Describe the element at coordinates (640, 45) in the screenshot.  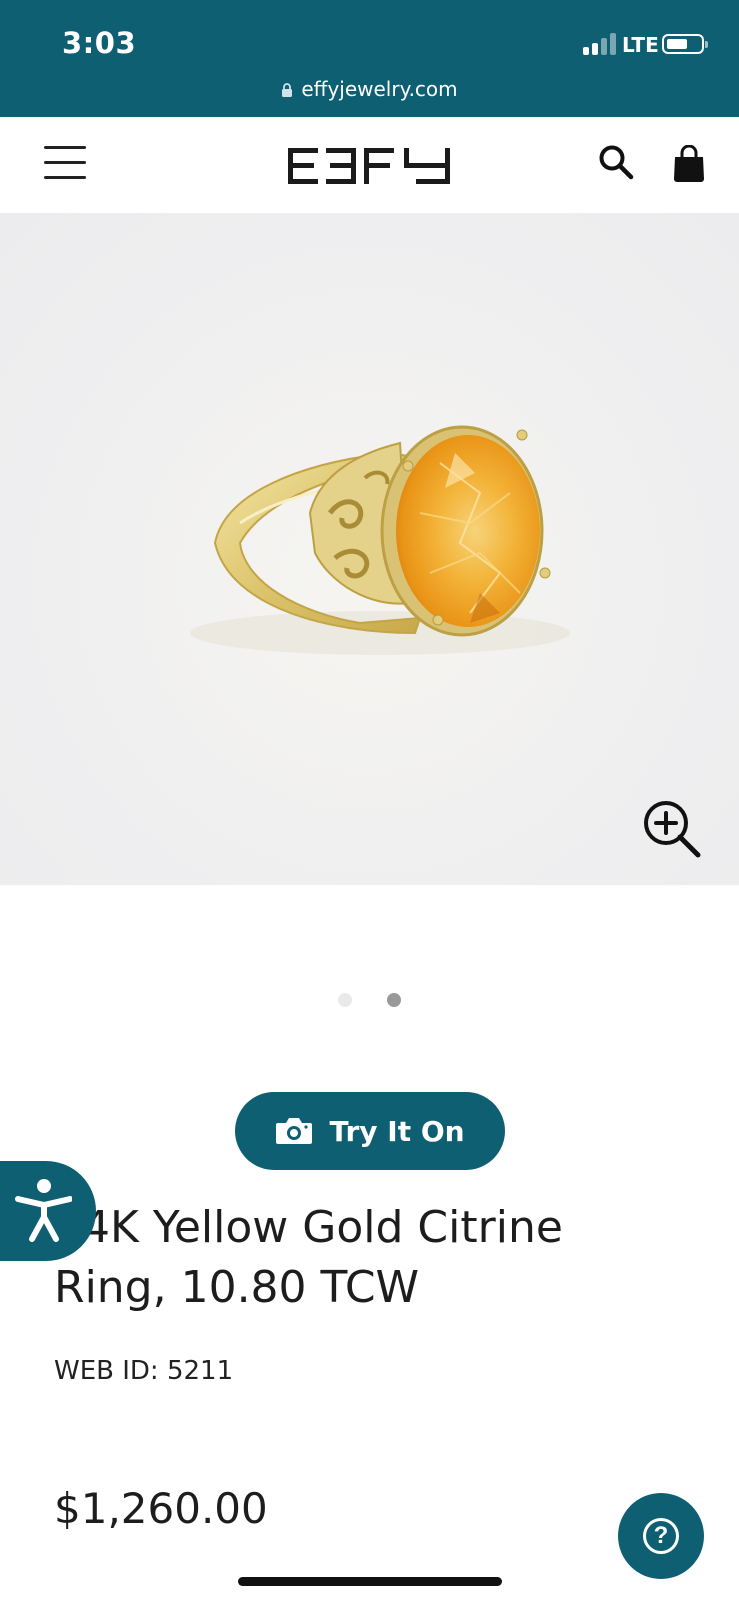
I see `network-type: LTE` at that location.